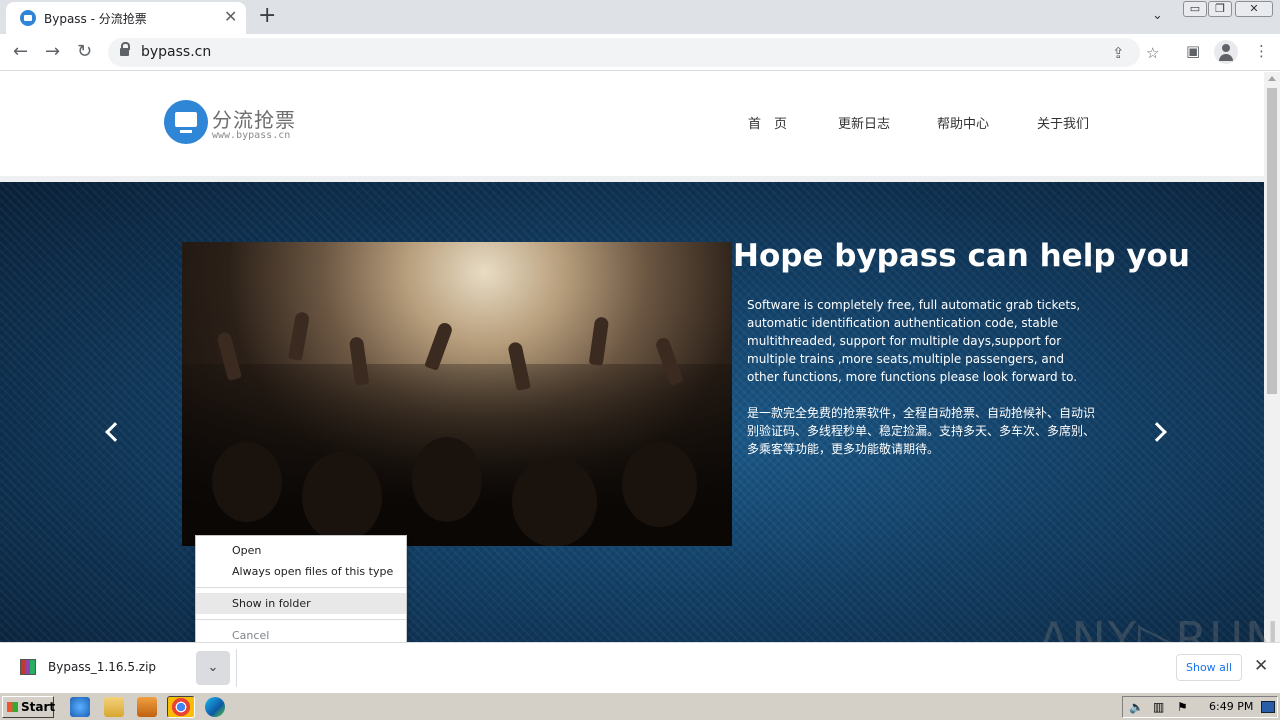 This screenshot has width=1280, height=720. I want to click on scrollbar-thumb, so click(1272, 241).